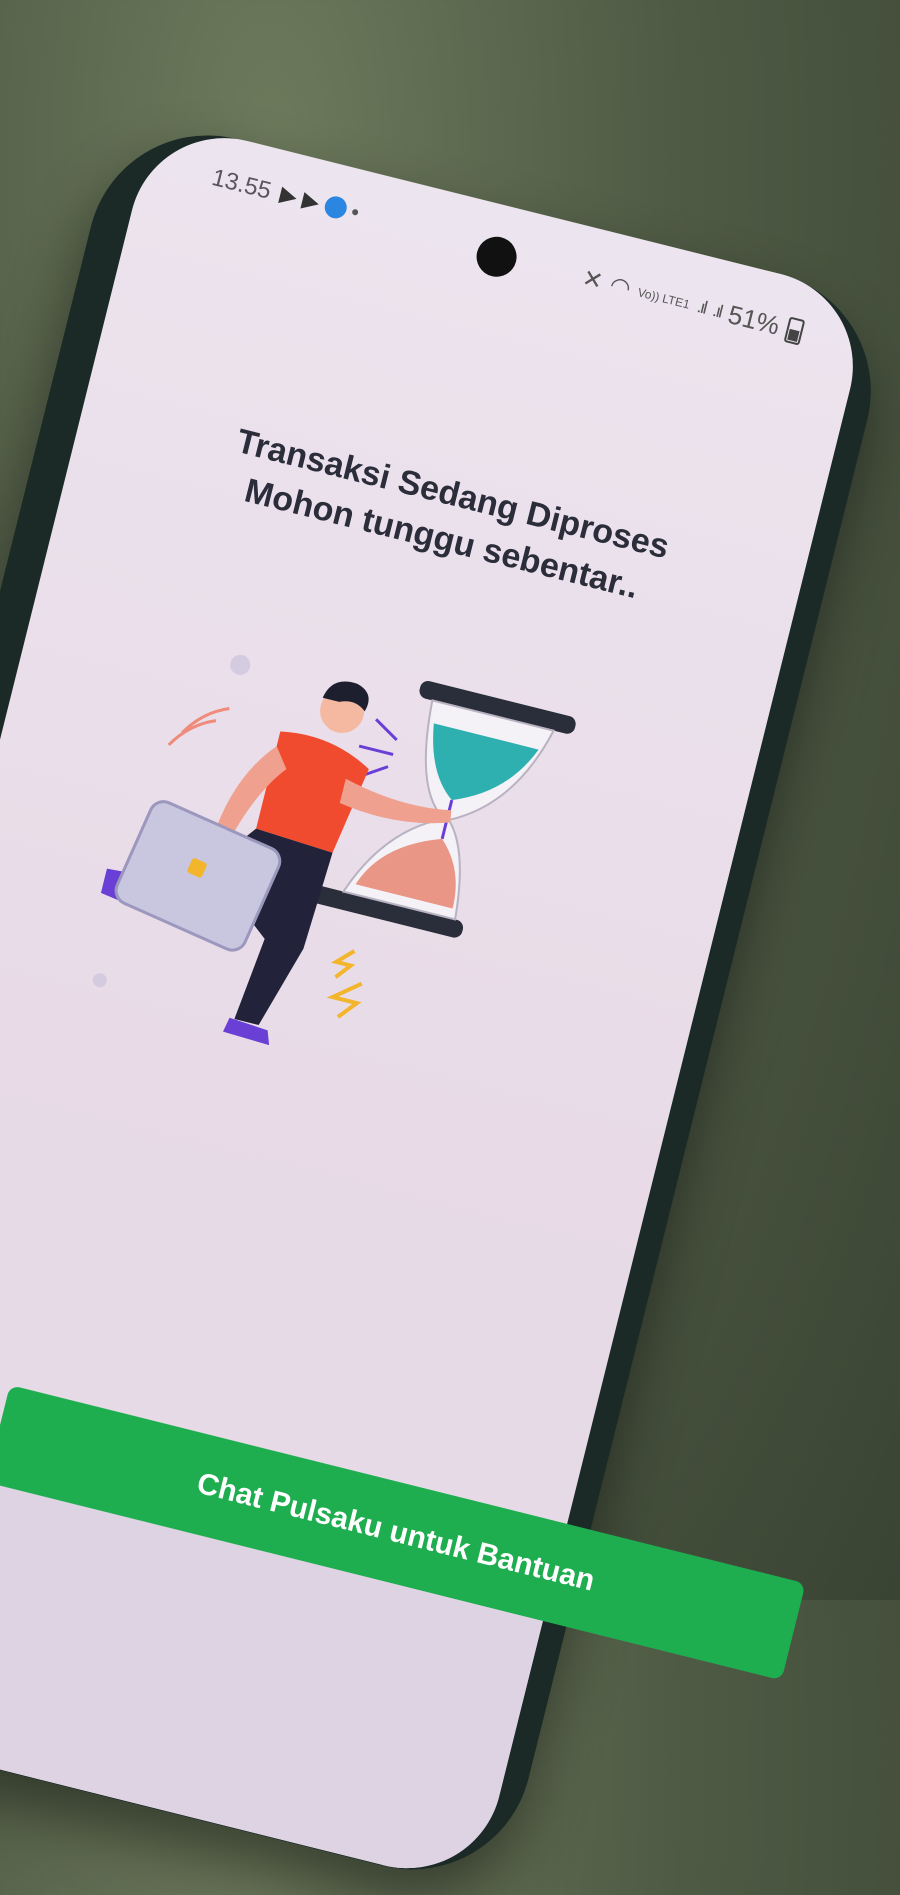  Describe the element at coordinates (664, 298) in the screenshot. I see `volte-label: Vo)) LTE1` at that location.